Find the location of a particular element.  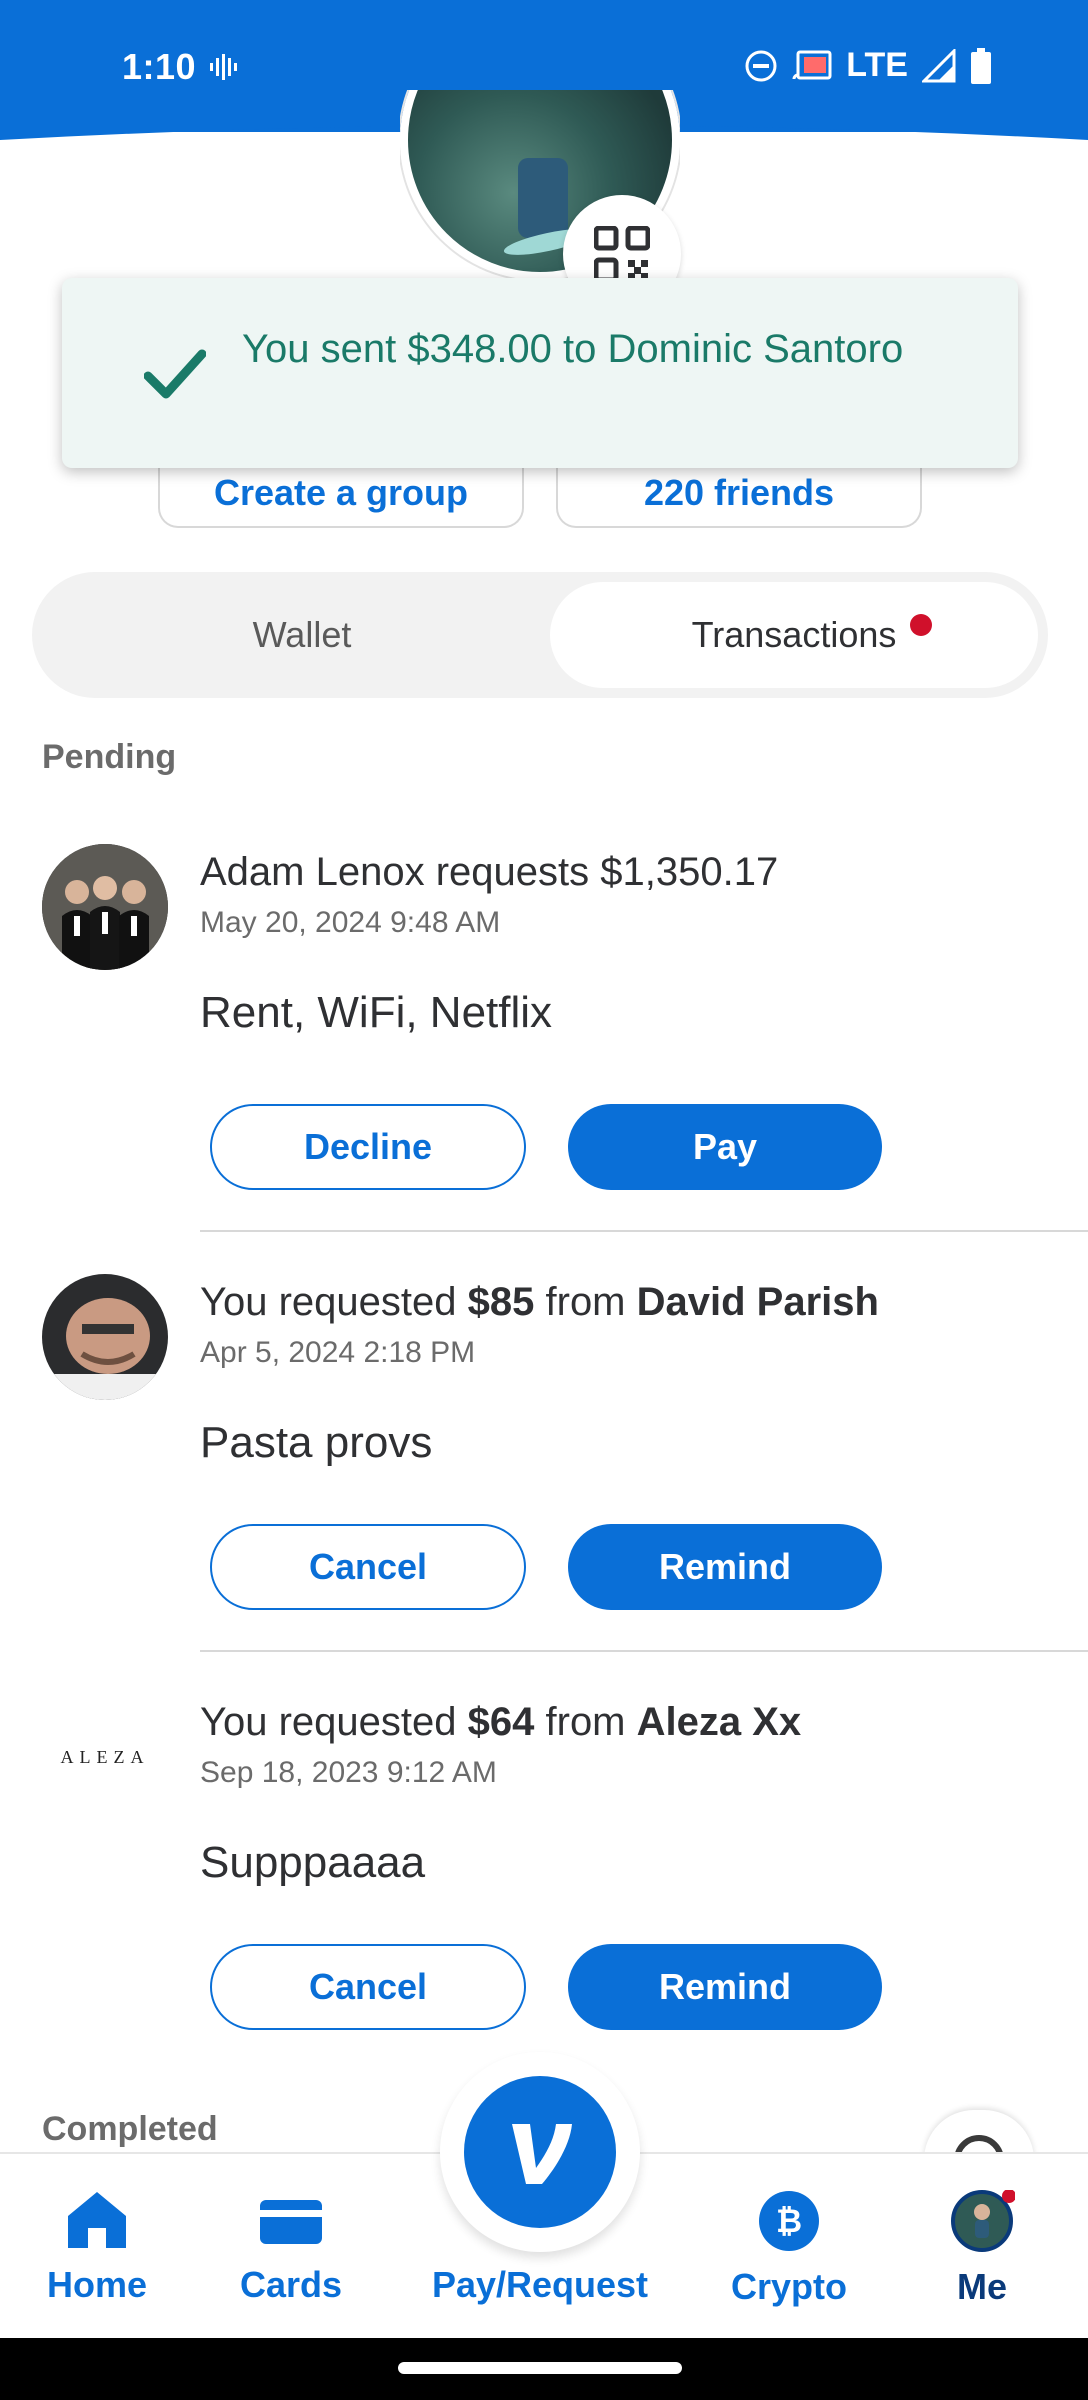

transaction-note: Rent, WiFi, Netflix is located at coordinates (376, 1012).